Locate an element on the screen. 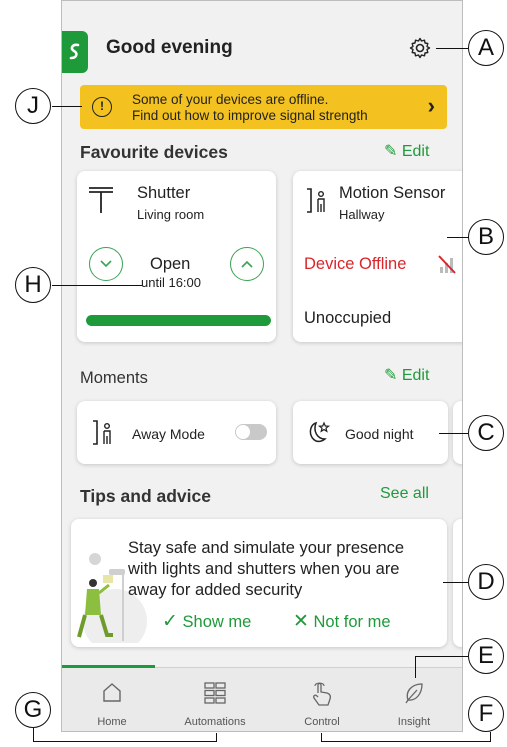 The image size is (507, 747). show-me-label: Show me is located at coordinates (217, 622).